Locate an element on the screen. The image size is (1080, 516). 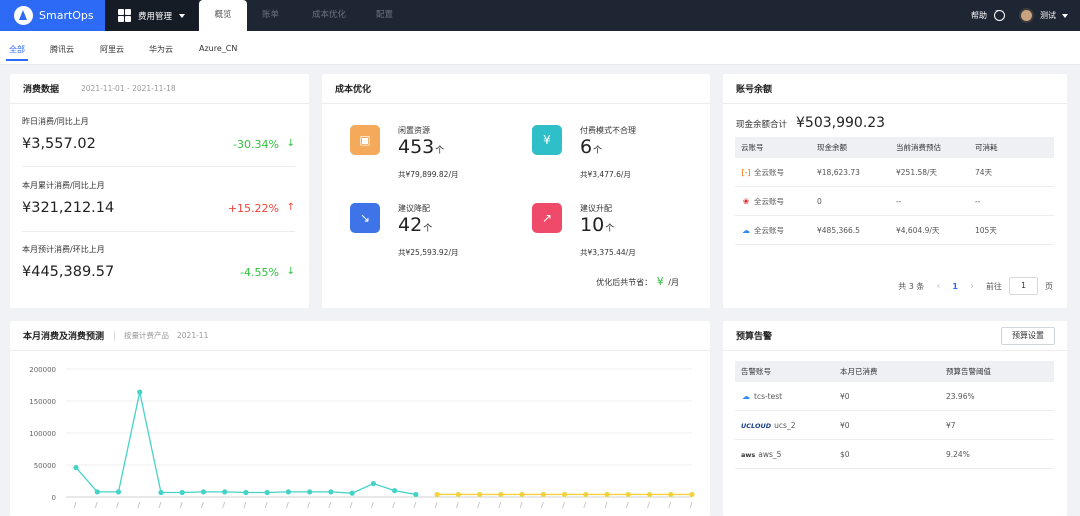
tab-bills: 账单 is located at coordinates (270, 15).